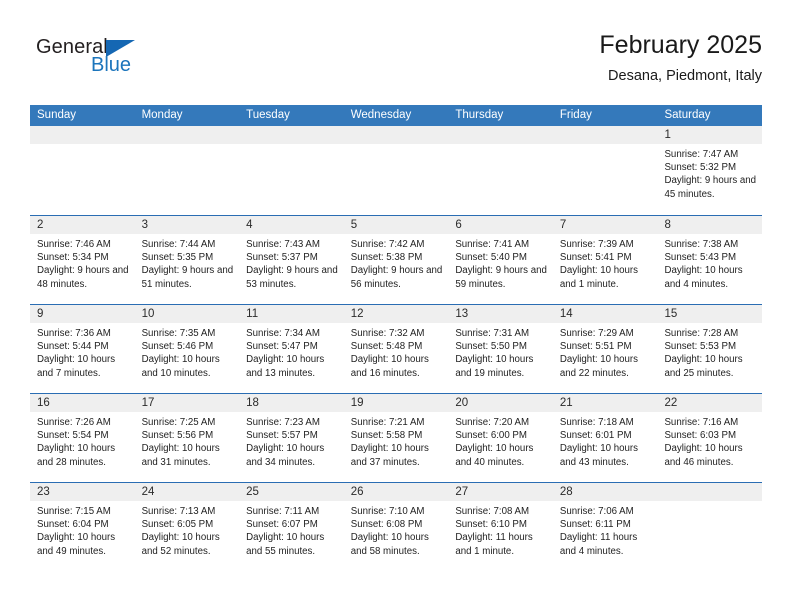 The height and width of the screenshot is (612, 792). What do you see at coordinates (283, 244) in the screenshot?
I see `sunrise-text: Sunrise: 7:43 AM` at bounding box center [283, 244].